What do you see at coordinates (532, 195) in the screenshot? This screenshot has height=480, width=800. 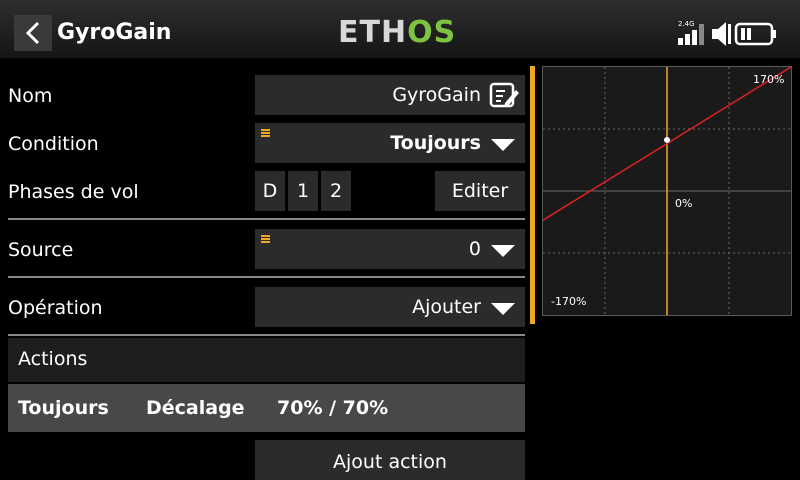 I see `focus-indicator` at bounding box center [532, 195].